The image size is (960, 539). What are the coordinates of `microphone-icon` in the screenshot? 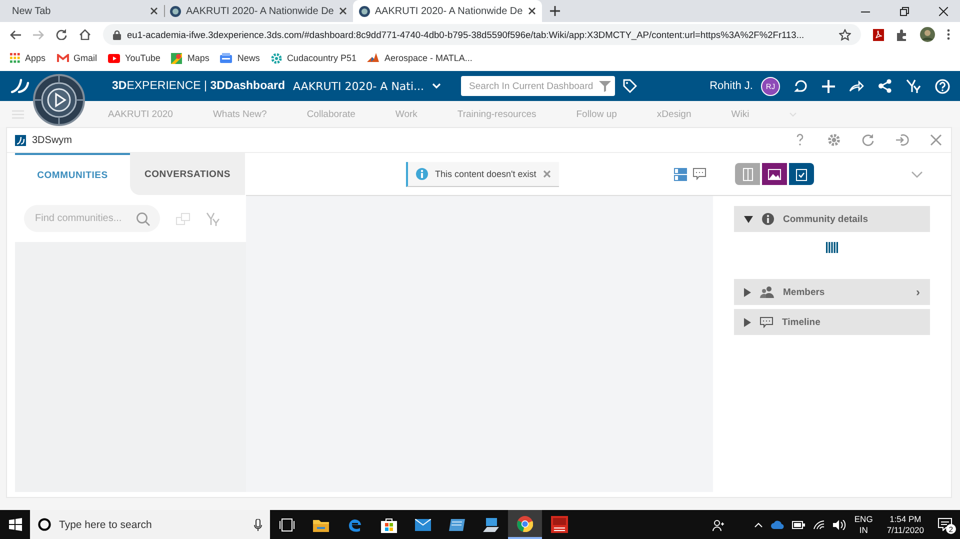 It's located at (258, 524).